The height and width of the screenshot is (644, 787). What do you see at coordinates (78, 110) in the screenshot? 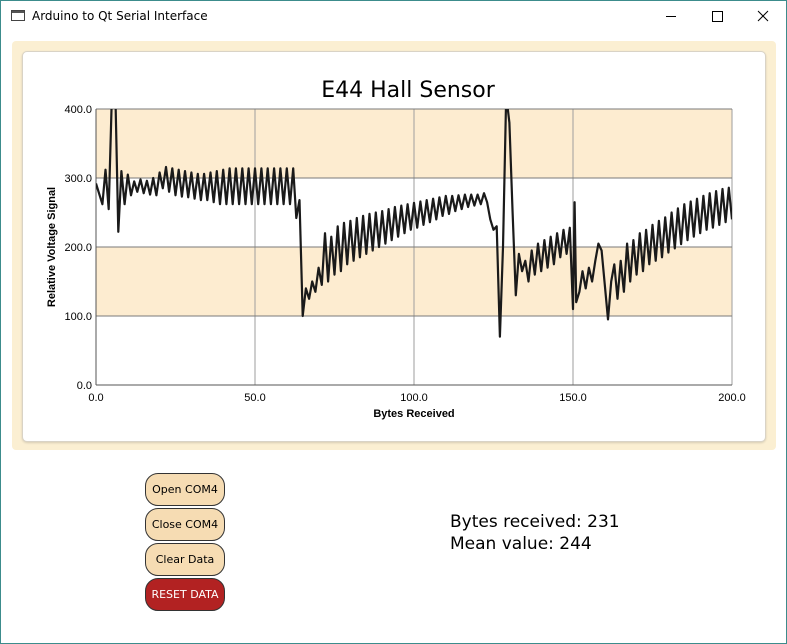
I see `y-tick-label: 400.0` at bounding box center [78, 110].